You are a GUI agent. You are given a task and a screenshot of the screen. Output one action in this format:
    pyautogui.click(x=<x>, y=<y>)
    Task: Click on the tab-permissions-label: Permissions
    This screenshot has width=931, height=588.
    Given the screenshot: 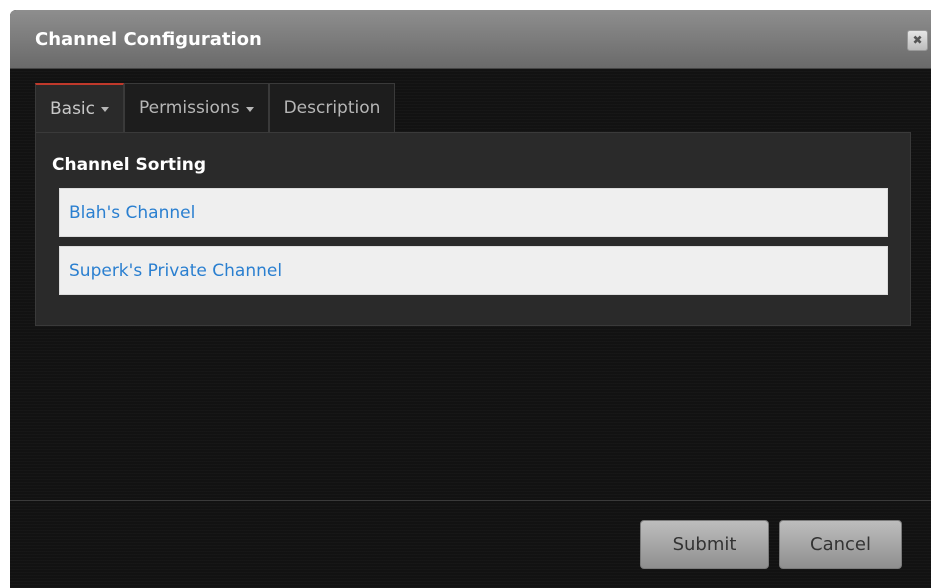 What is the action you would take?
    pyautogui.click(x=189, y=108)
    